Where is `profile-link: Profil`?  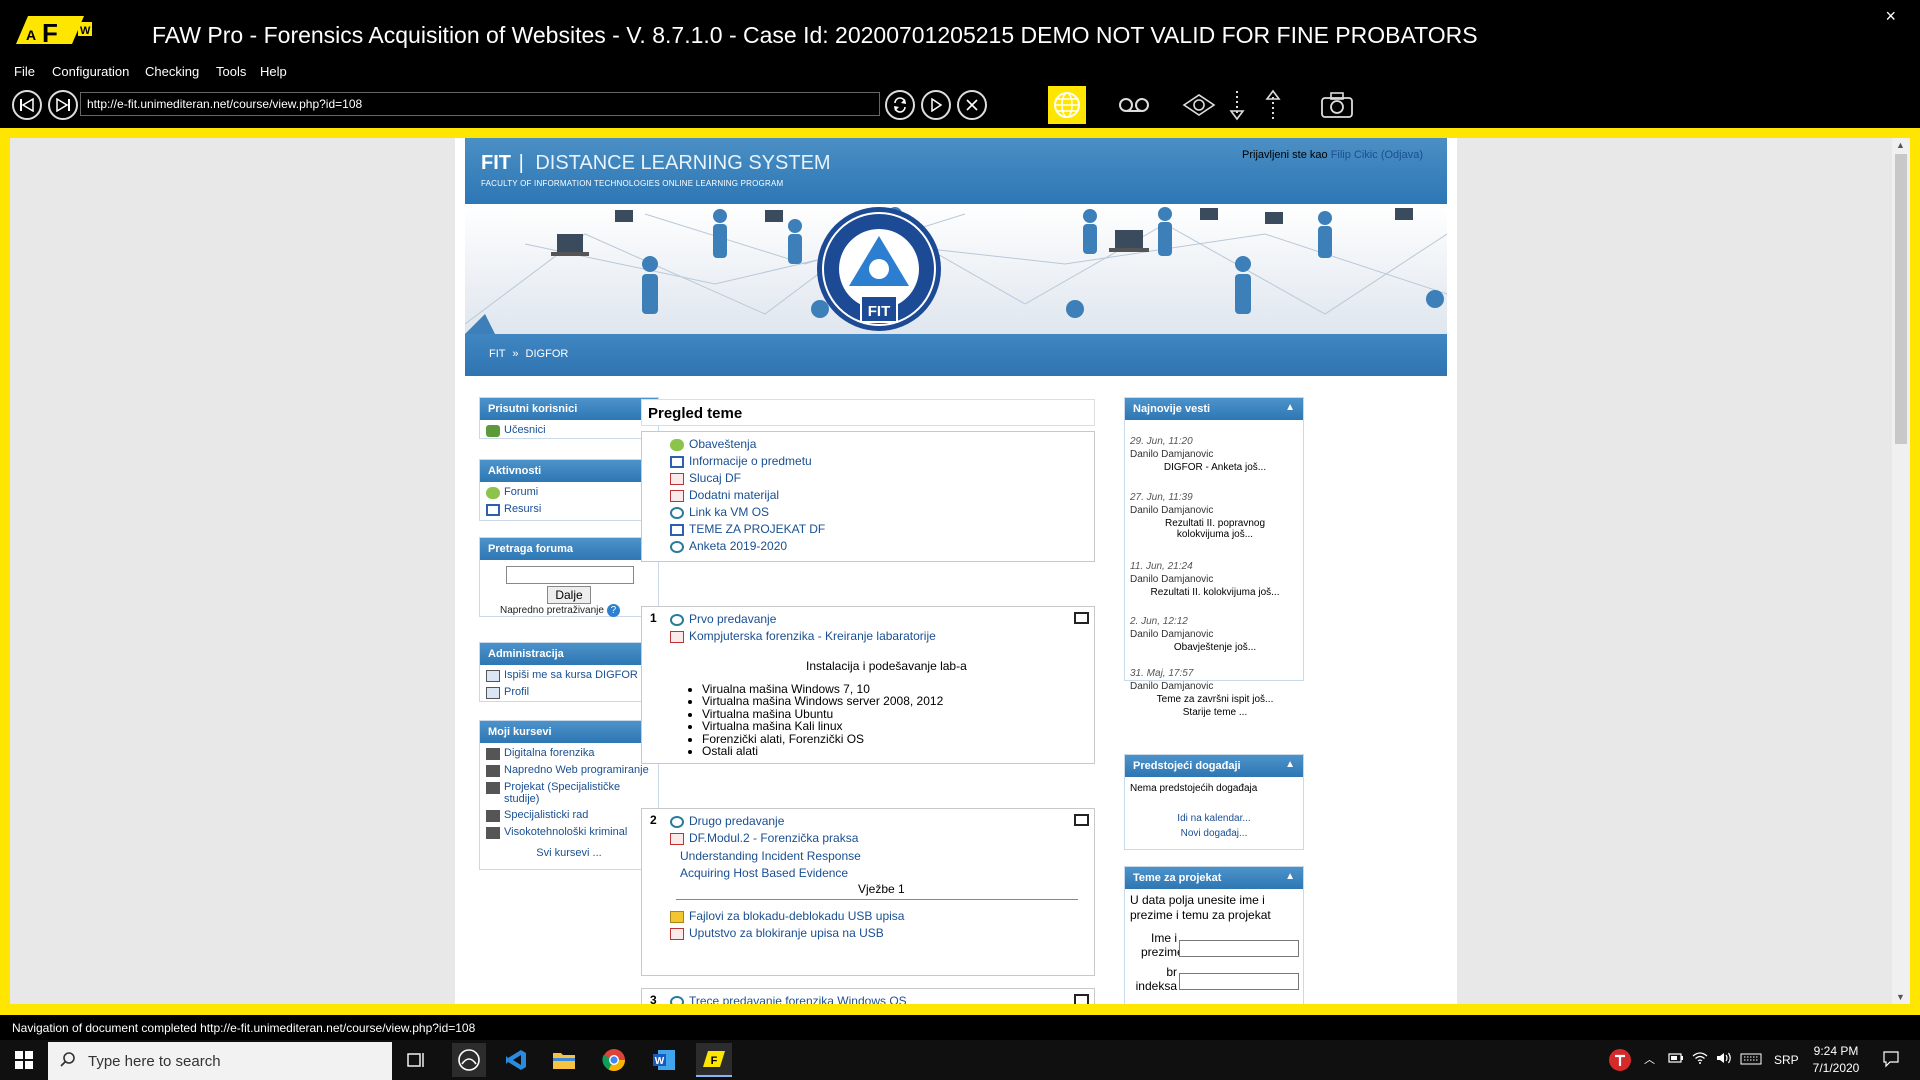 profile-link: Profil is located at coordinates (569, 692).